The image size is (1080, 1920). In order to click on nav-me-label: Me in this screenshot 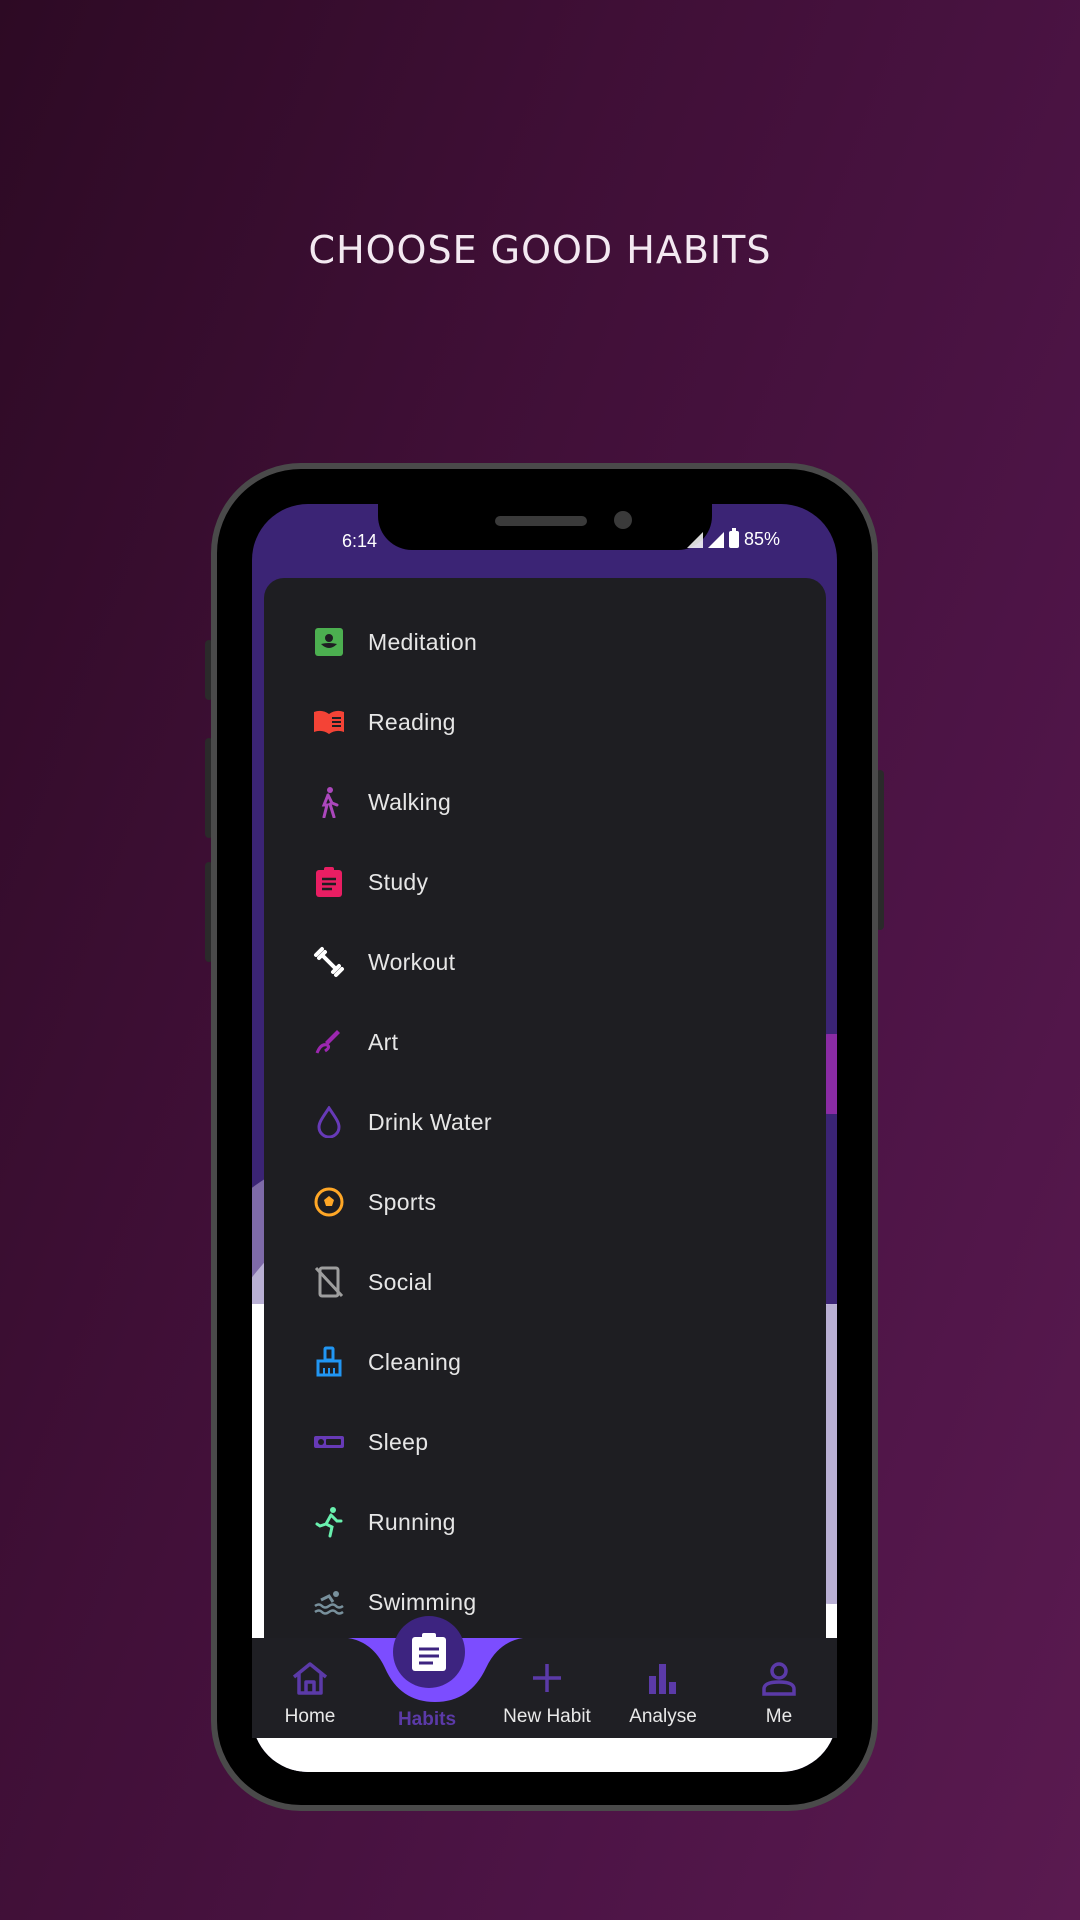, I will do `click(779, 1716)`.